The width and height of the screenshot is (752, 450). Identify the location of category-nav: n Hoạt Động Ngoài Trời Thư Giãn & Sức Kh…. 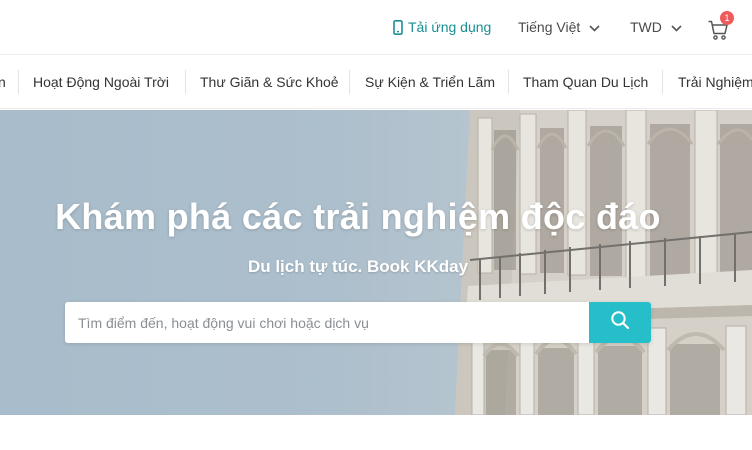
(376, 82).